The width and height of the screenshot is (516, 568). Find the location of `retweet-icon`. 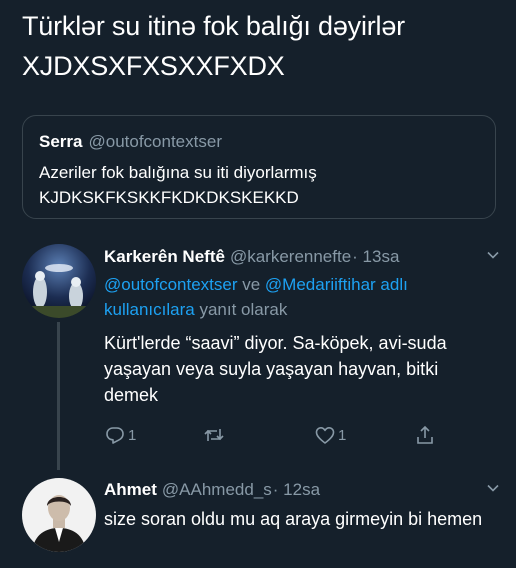

retweet-icon is located at coordinates (214, 435).